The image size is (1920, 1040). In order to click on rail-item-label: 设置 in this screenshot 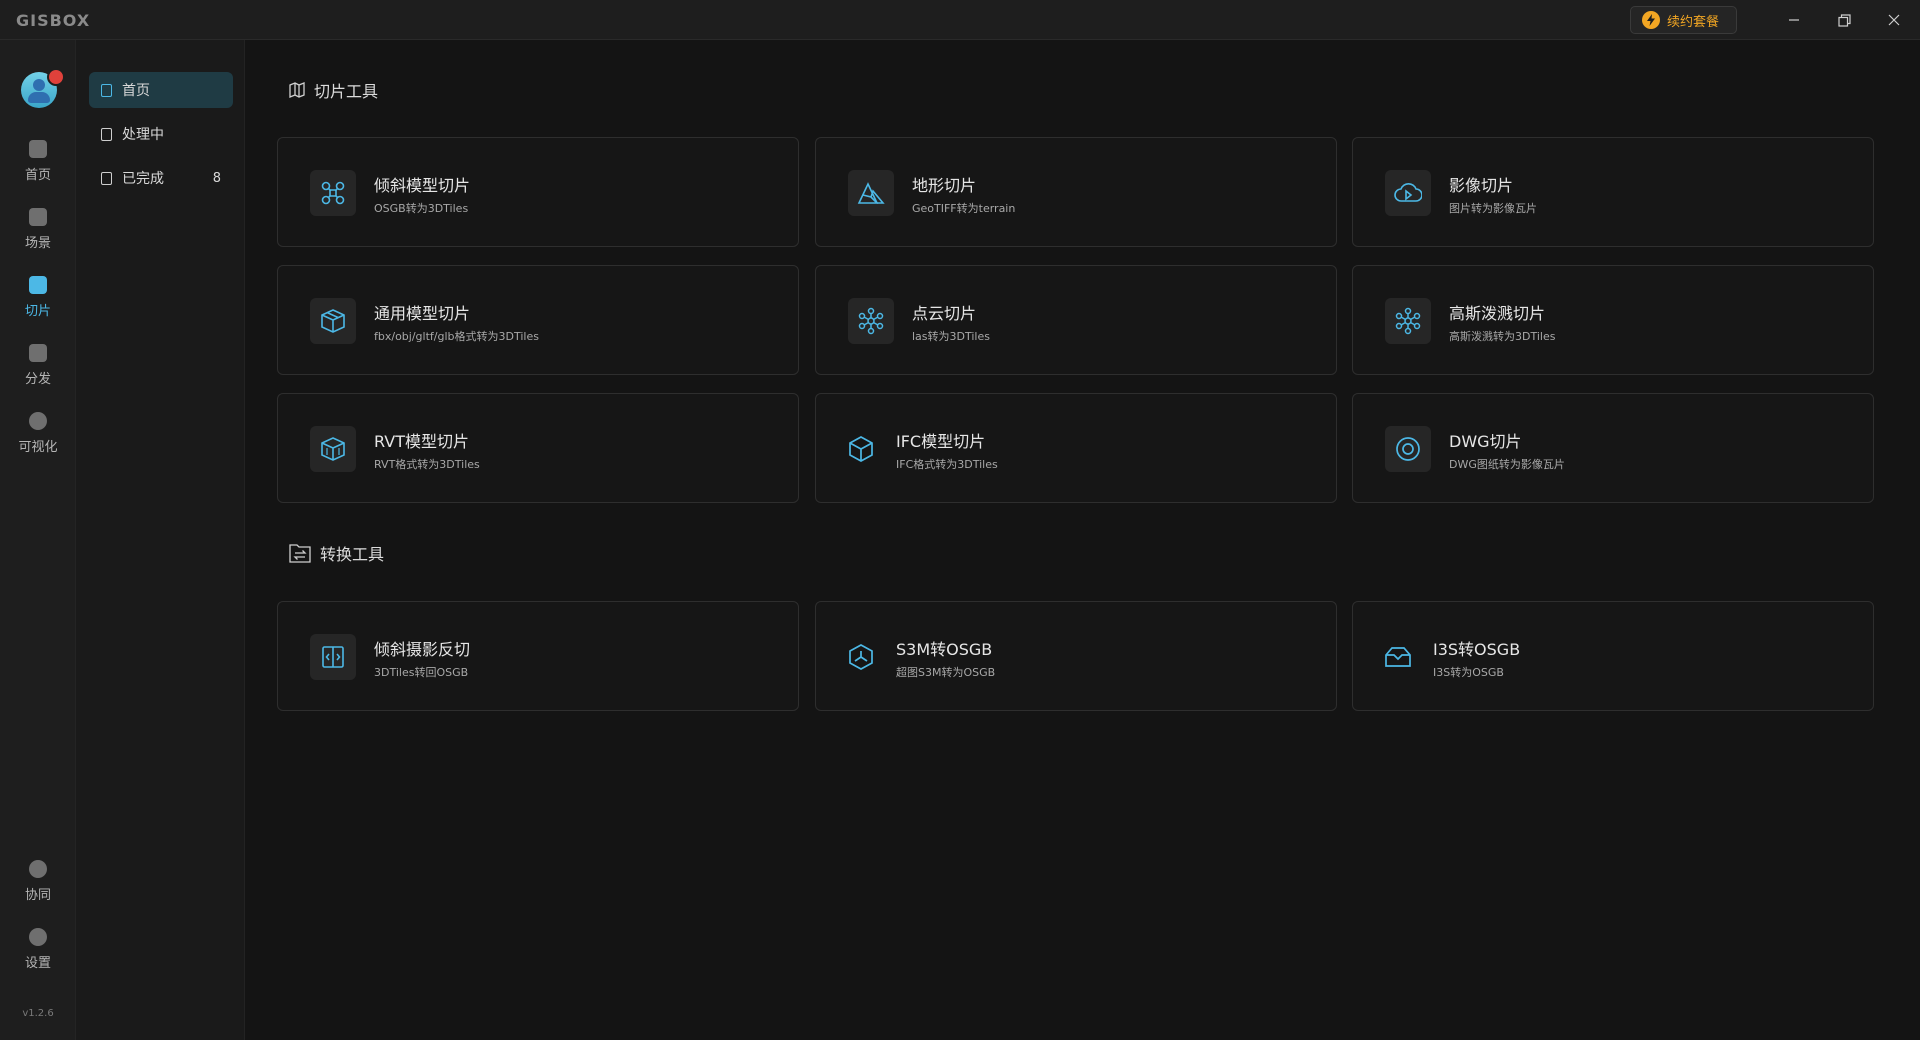, I will do `click(37, 963)`.